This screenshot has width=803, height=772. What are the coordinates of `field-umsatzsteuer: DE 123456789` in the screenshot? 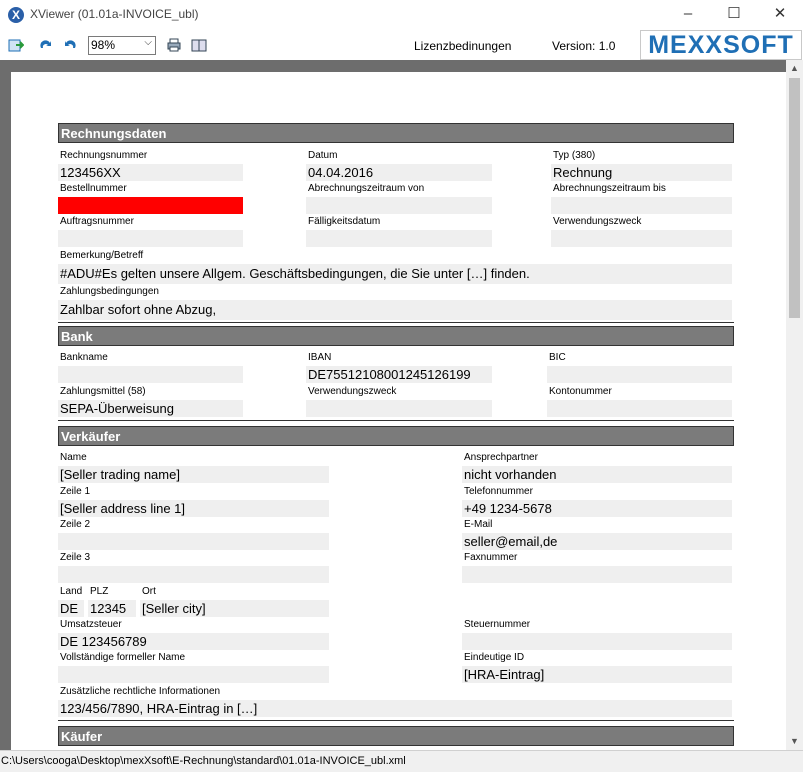 It's located at (193, 641).